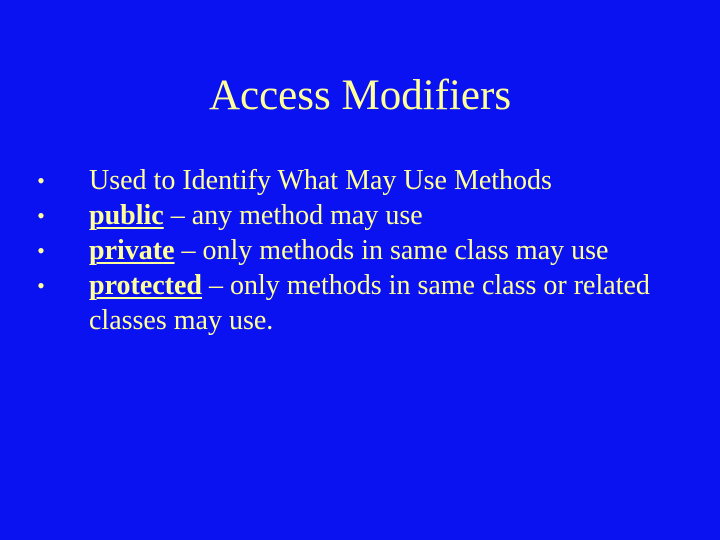 The image size is (720, 540). Describe the element at coordinates (391, 250) in the screenshot. I see `bullet-text: – only methods in same class may use` at that location.